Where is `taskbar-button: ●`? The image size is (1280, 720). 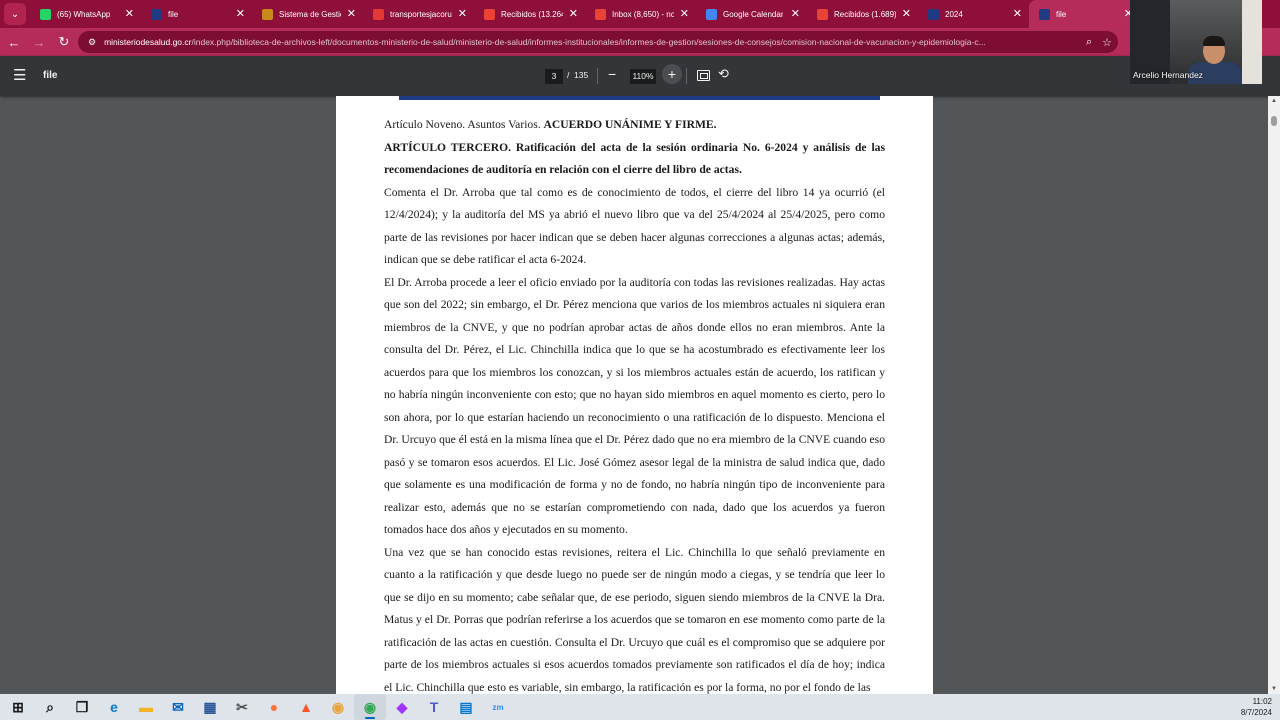
taskbar-button: ● is located at coordinates (274, 707).